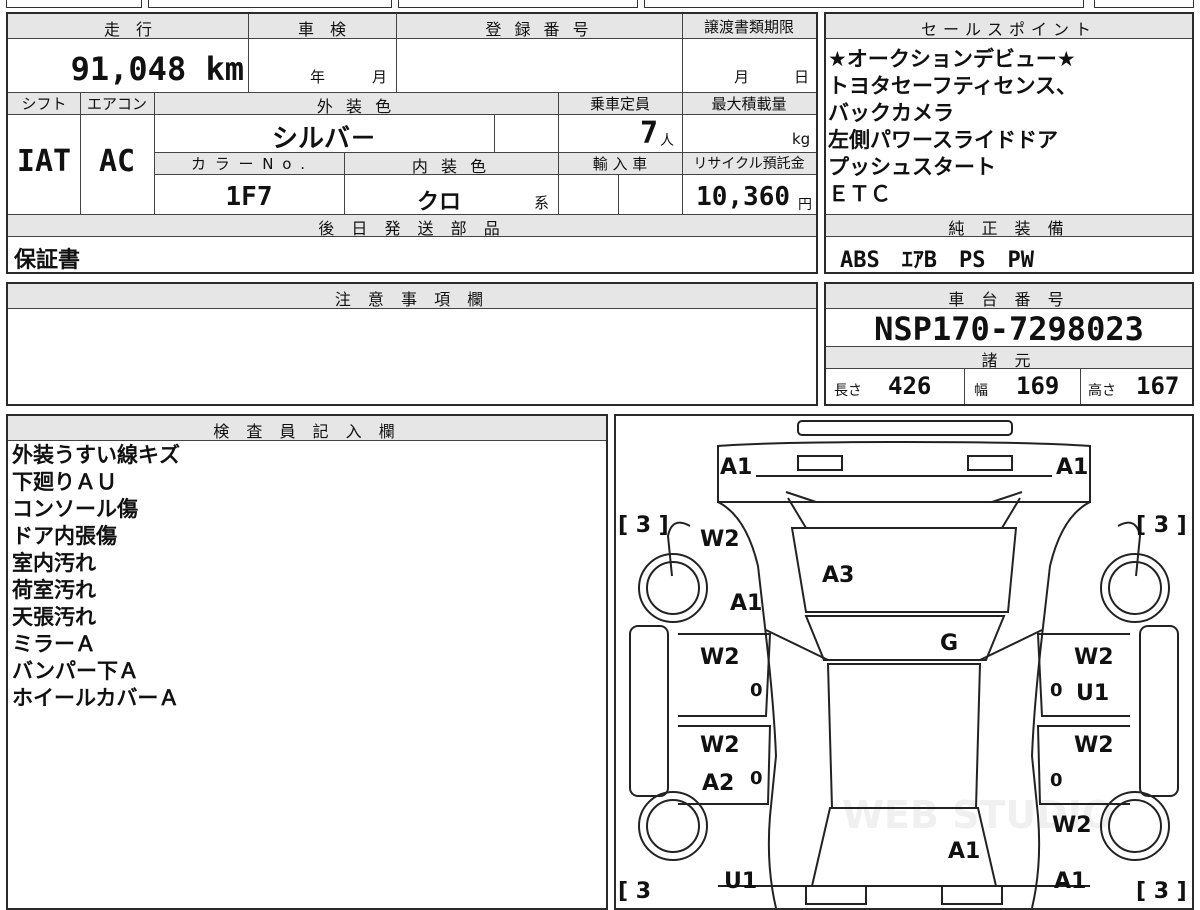 This screenshot has height=910, width=1200. Describe the element at coordinates (1072, 467) in the screenshot. I see `code-front-right: A1` at that location.